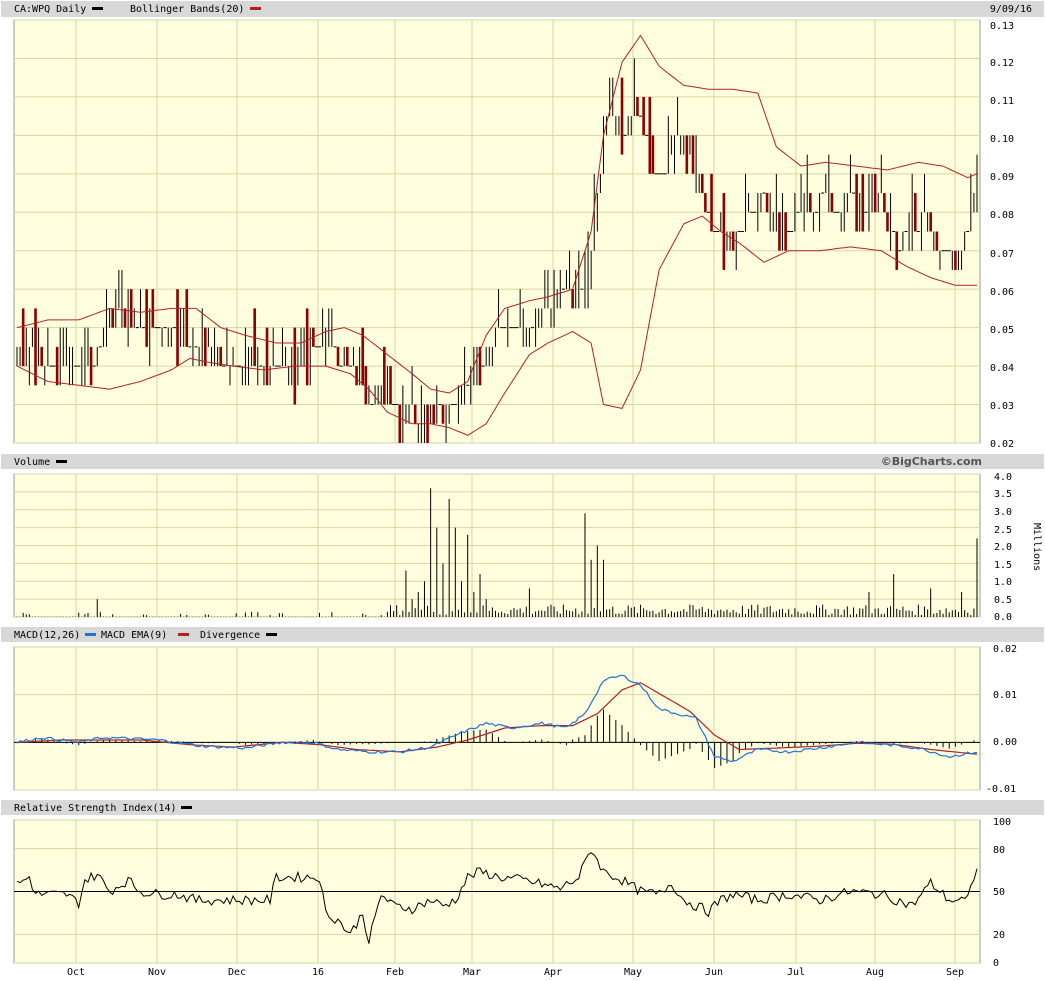  Describe the element at coordinates (497, 718) in the screenshot. I see `macd-panel` at that location.